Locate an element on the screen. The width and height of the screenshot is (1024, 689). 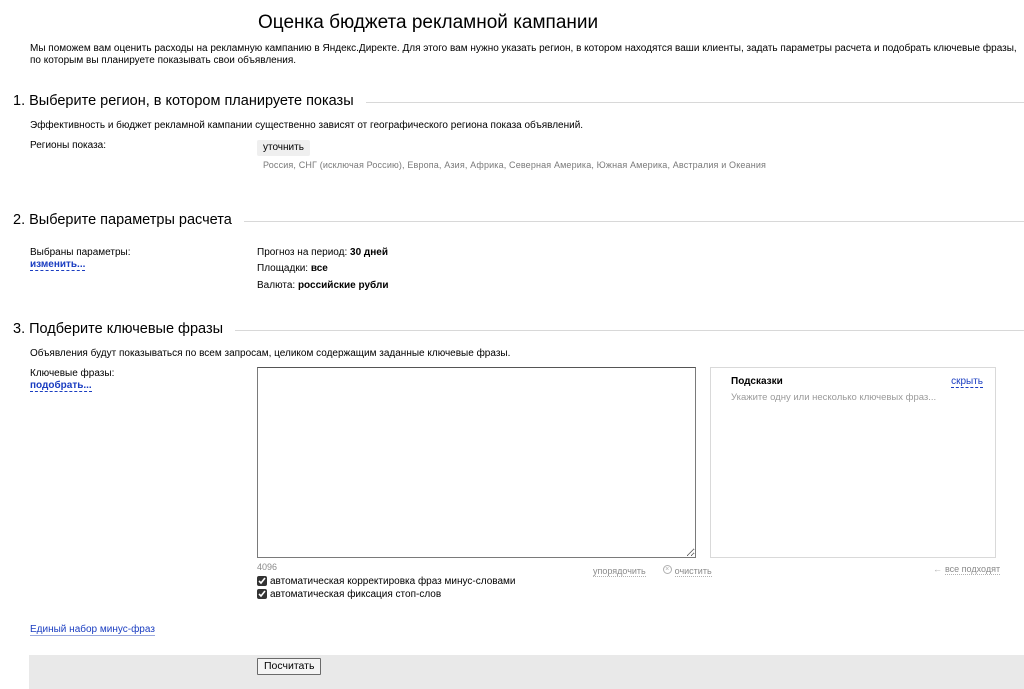
currency-label: Валюта: is located at coordinates (276, 285).